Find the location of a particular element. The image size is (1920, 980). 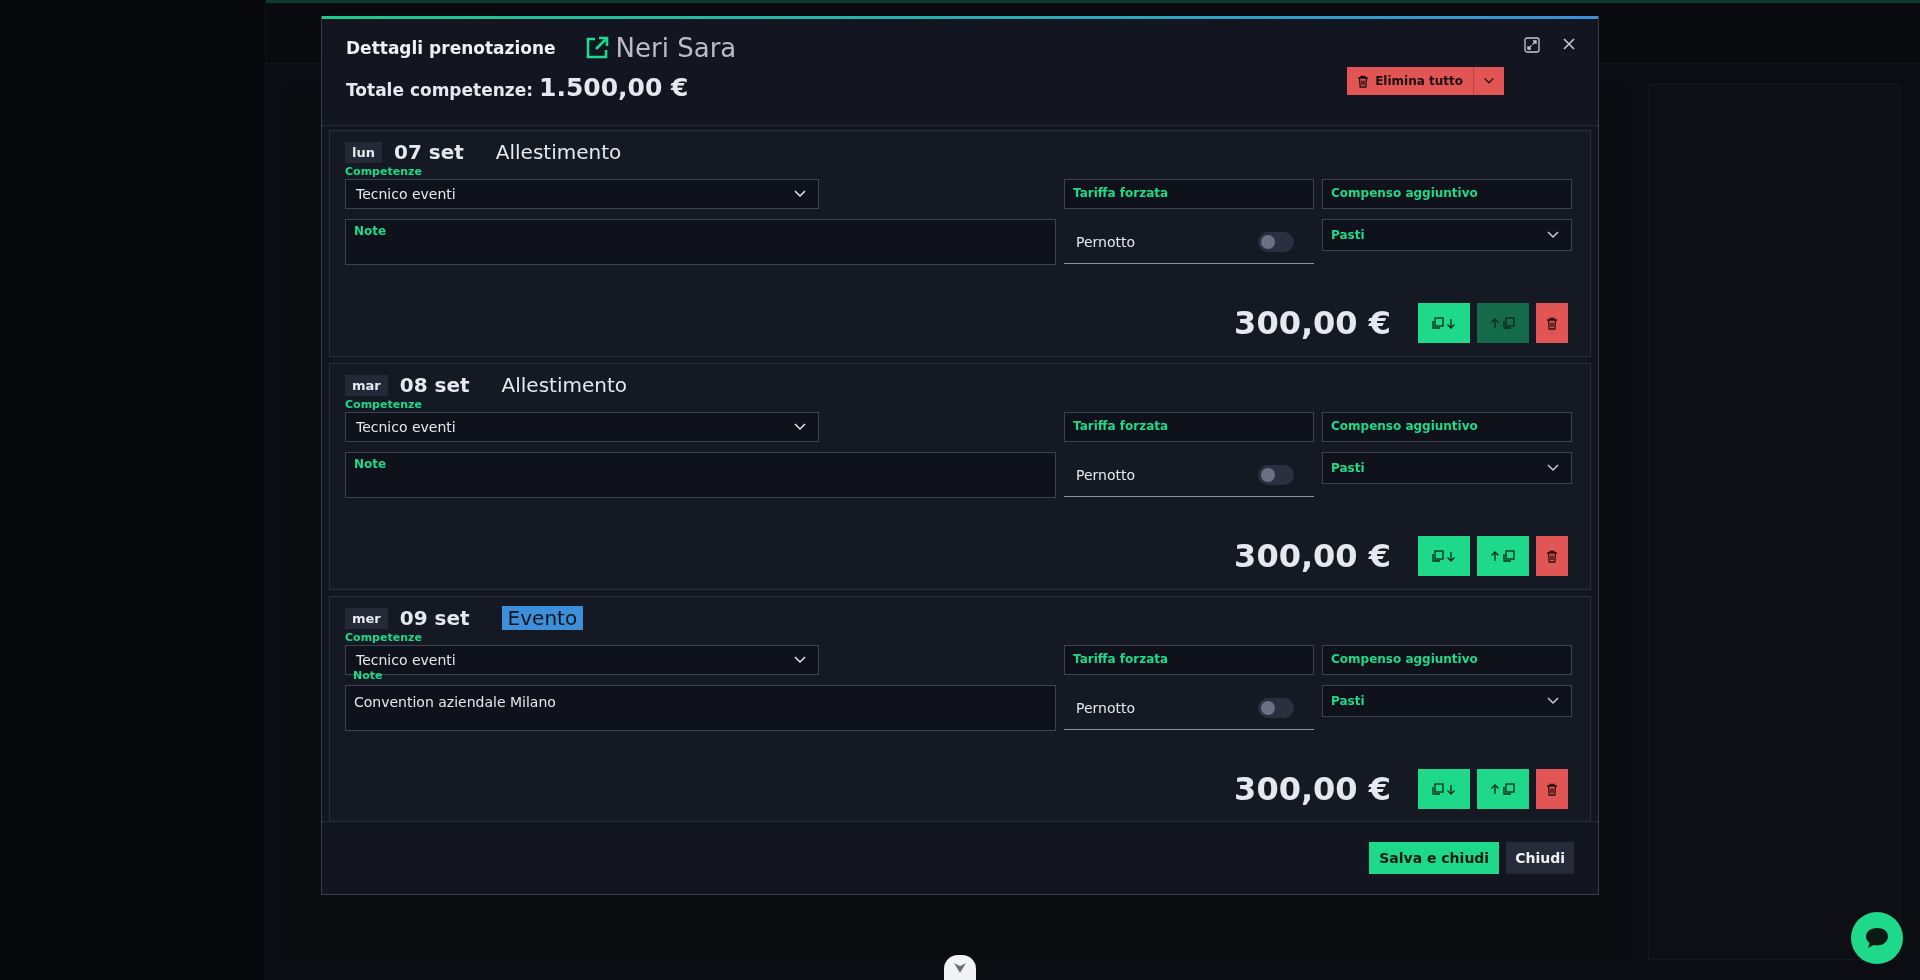

total-value: 1.500,00 € is located at coordinates (614, 87).